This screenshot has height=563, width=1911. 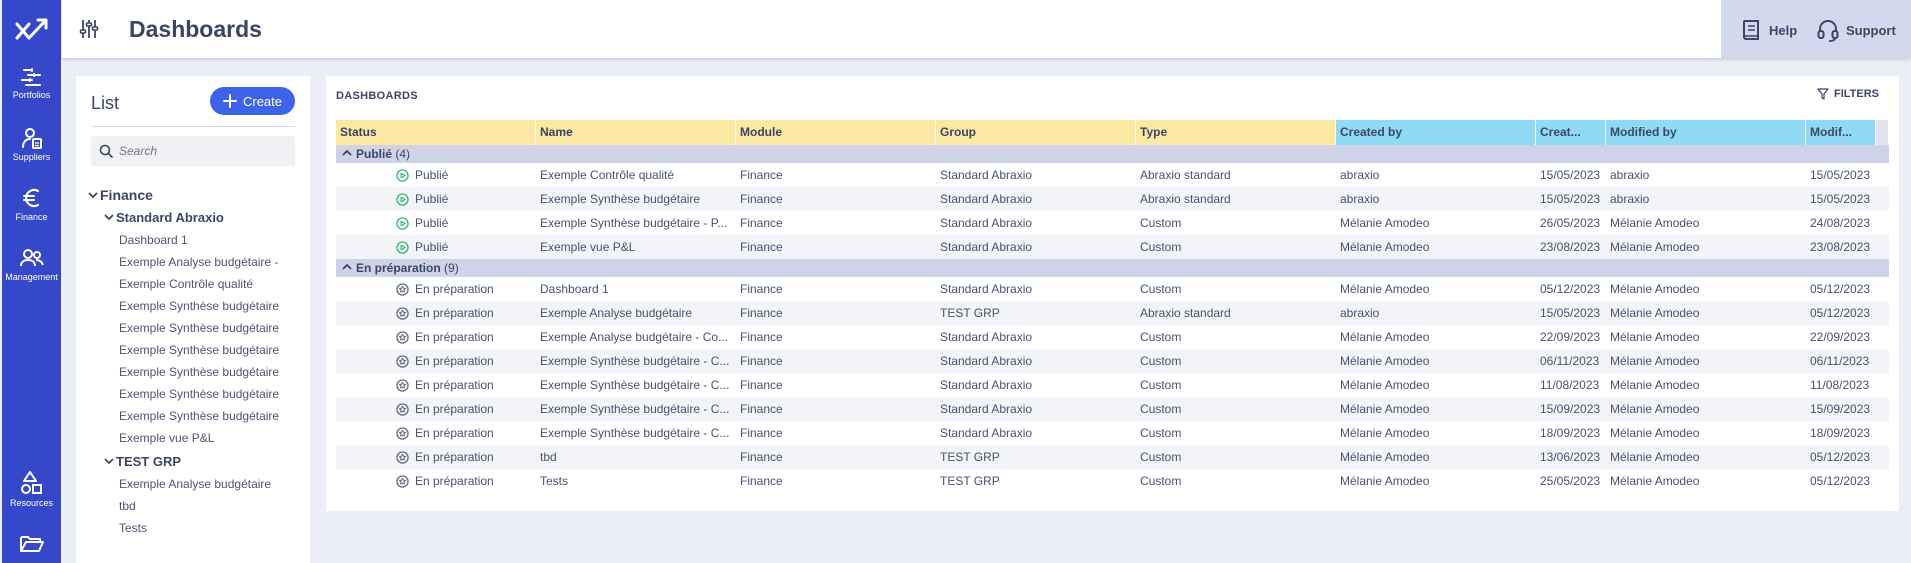 What do you see at coordinates (31, 204) in the screenshot?
I see `nav-finance: Finance` at bounding box center [31, 204].